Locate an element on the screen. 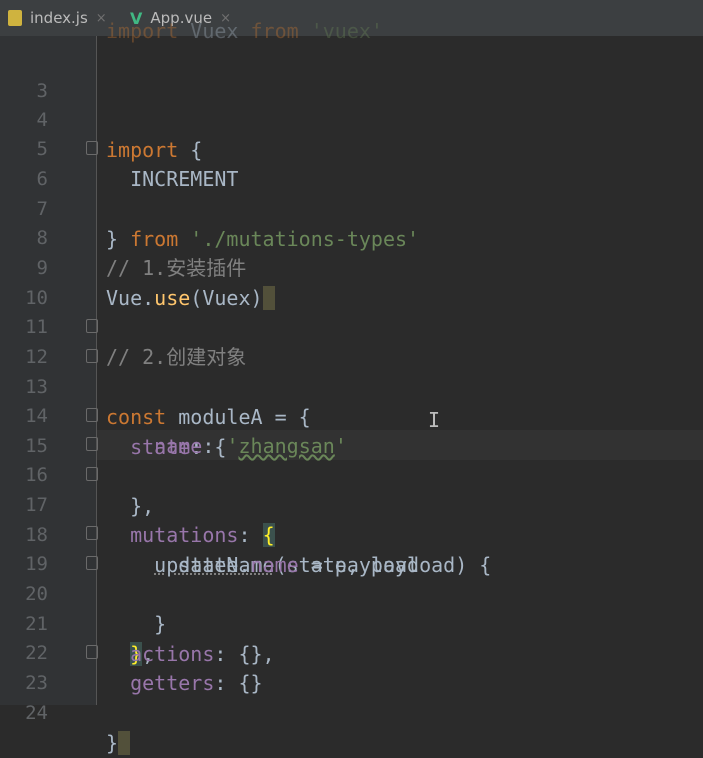 Image resolution: width=703 pixels, height=758 pixels. code-line: 7 is located at coordinates (351, 192).